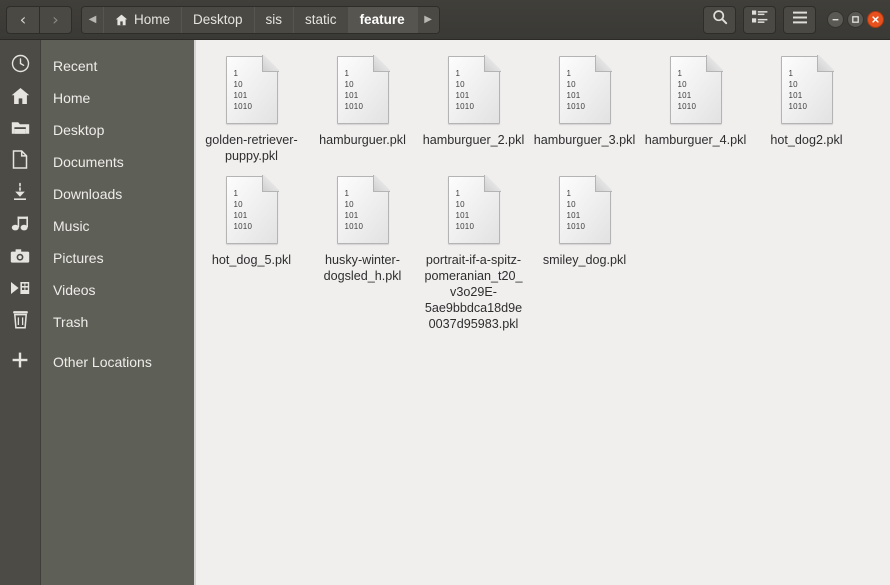 The height and width of the screenshot is (585, 890). Describe the element at coordinates (445, 20) in the screenshot. I see `header-bar: ‹ › ◀ Home Desktop sis static feature ▶` at that location.